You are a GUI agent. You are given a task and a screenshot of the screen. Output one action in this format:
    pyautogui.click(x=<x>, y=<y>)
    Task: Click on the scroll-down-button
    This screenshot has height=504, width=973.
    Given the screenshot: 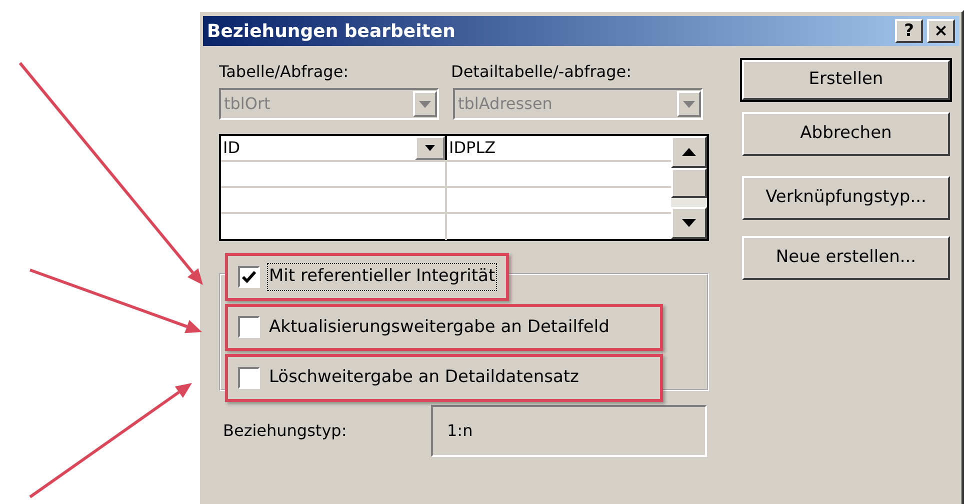 What is the action you would take?
    pyautogui.click(x=689, y=223)
    